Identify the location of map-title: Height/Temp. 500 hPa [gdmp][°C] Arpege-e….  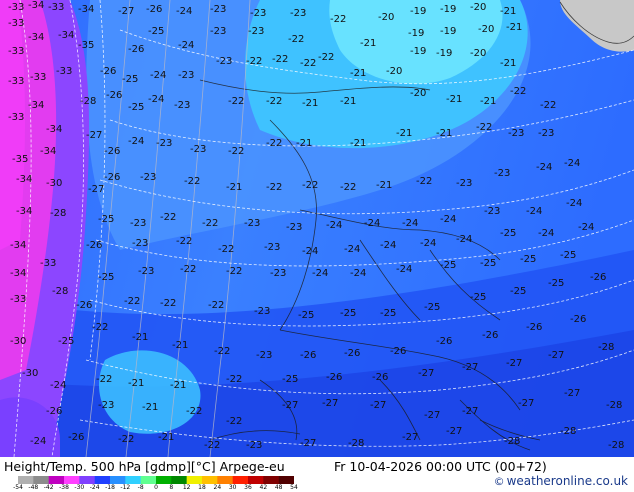
(144, 466).